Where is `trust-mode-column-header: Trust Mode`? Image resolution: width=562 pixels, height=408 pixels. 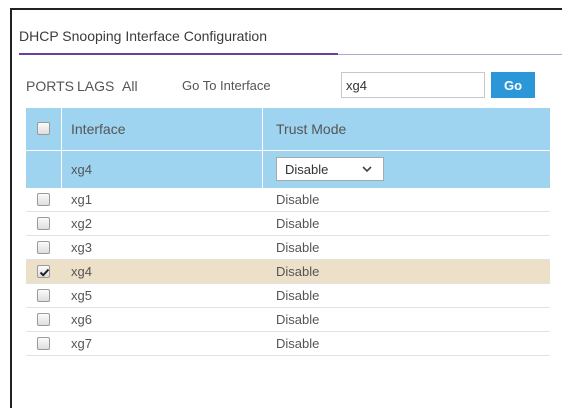 trust-mode-column-header: Trust Mode is located at coordinates (311, 129).